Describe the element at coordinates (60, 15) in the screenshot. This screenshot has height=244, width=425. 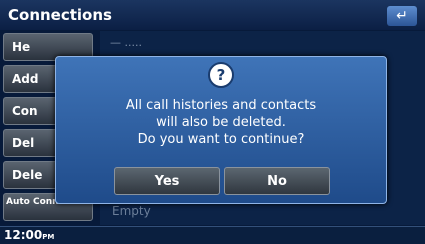
I see `page-title: Connections` at that location.